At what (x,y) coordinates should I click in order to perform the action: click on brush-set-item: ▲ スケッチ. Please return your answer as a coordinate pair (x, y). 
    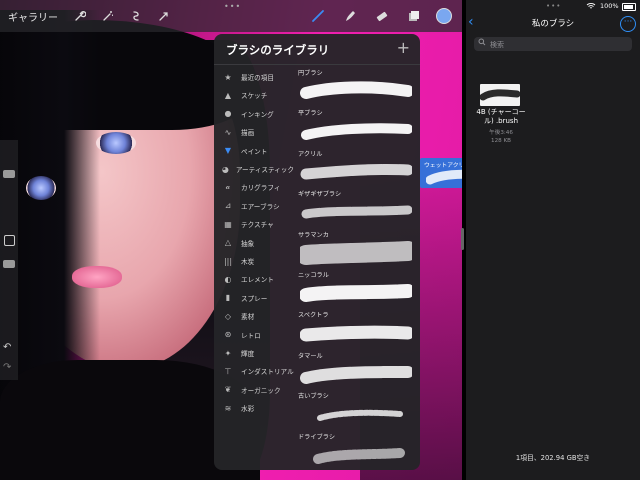
    Looking at the image, I should click on (254, 95).